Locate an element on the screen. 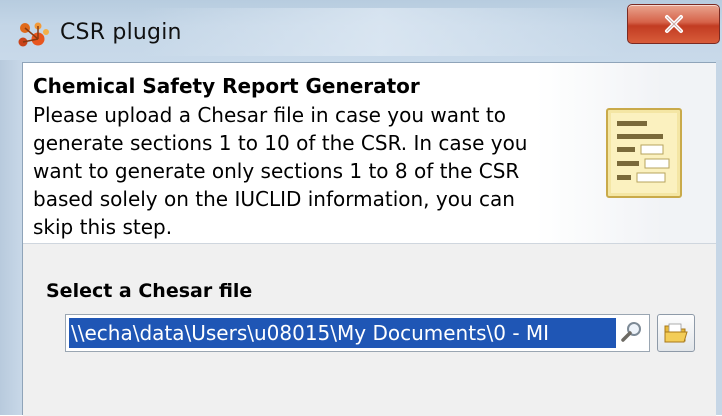 The width and height of the screenshot is (722, 416). folder-icon is located at coordinates (676, 333).